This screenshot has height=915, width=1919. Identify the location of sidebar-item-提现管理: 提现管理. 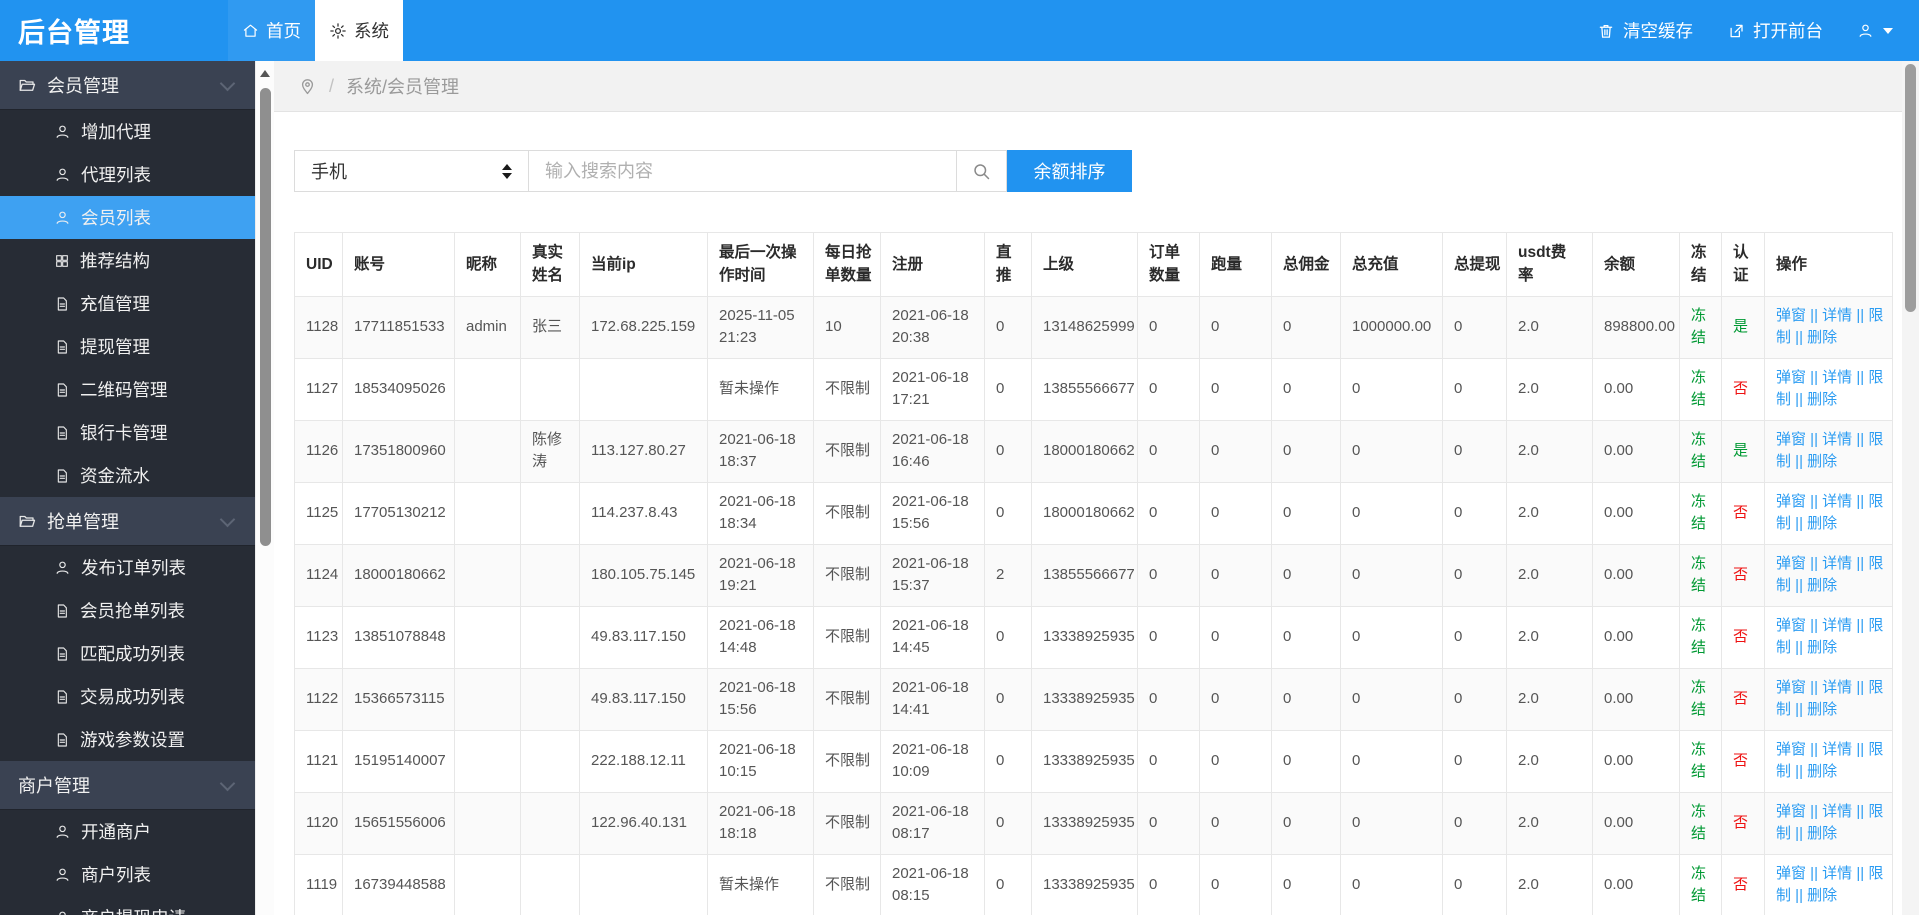
(127, 346).